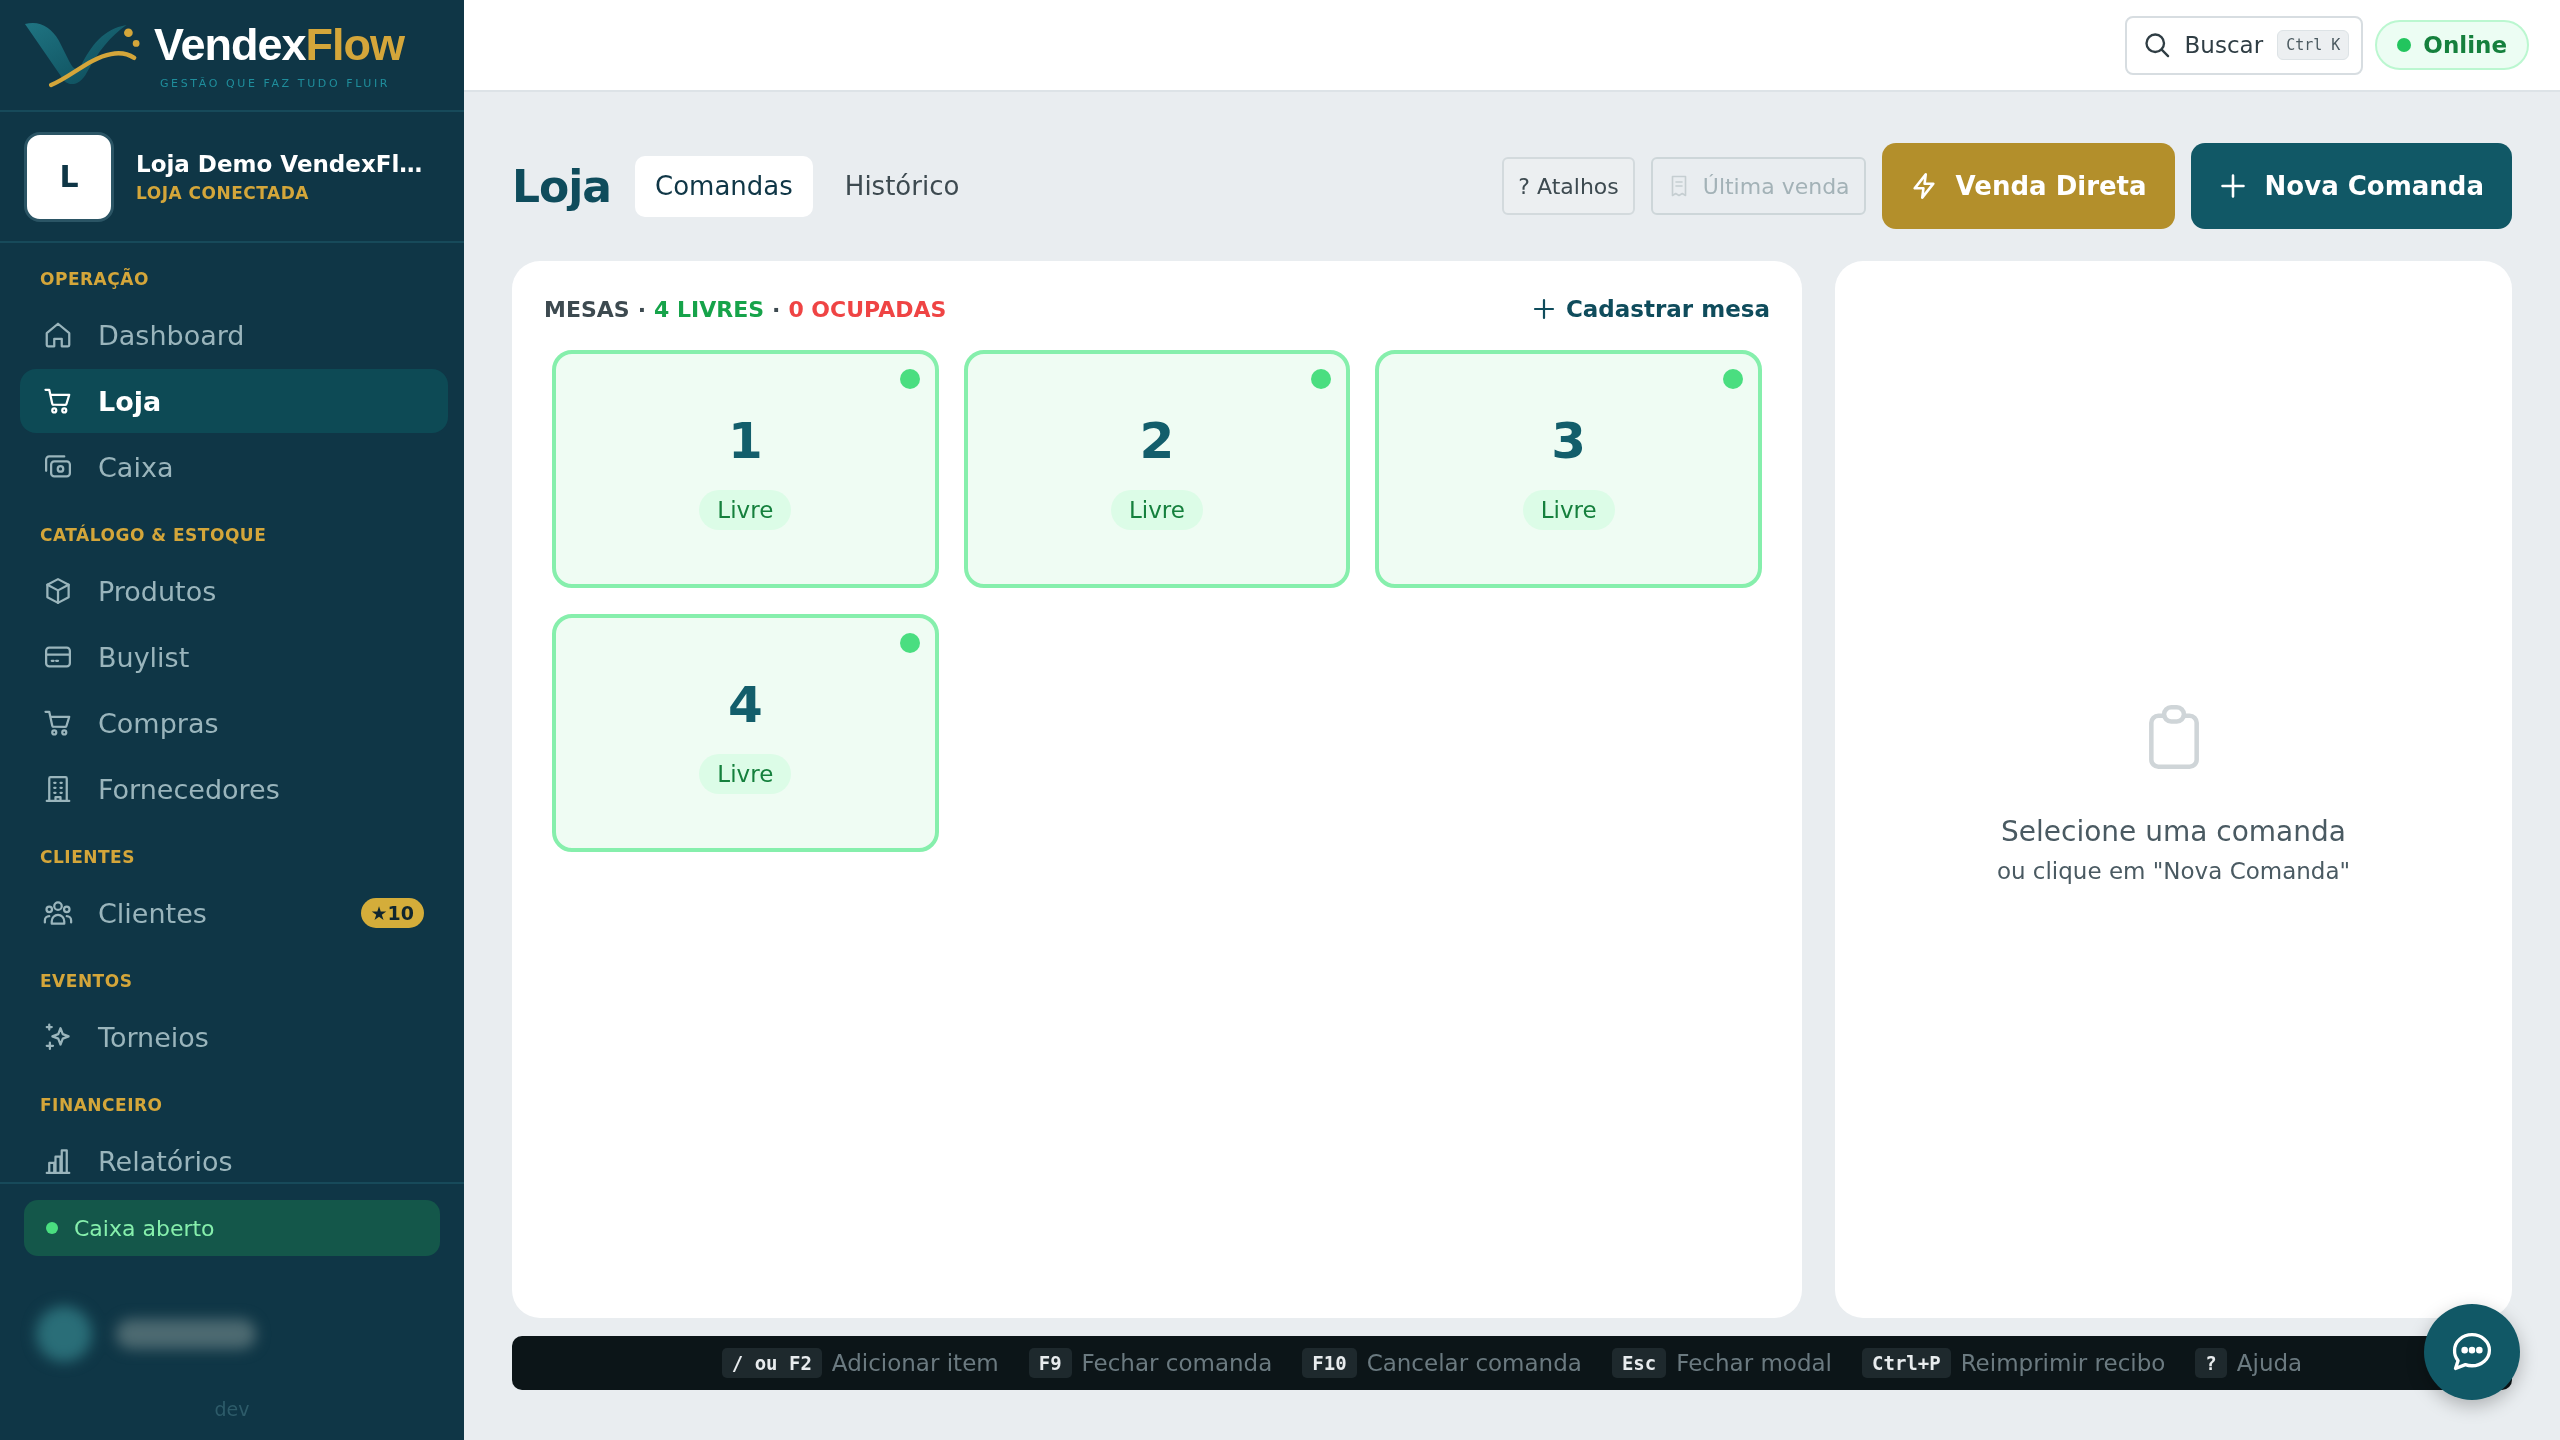 The width and height of the screenshot is (2560, 1440). Describe the element at coordinates (2269, 1363) in the screenshot. I see `shortcut-label: Ajuda` at that location.